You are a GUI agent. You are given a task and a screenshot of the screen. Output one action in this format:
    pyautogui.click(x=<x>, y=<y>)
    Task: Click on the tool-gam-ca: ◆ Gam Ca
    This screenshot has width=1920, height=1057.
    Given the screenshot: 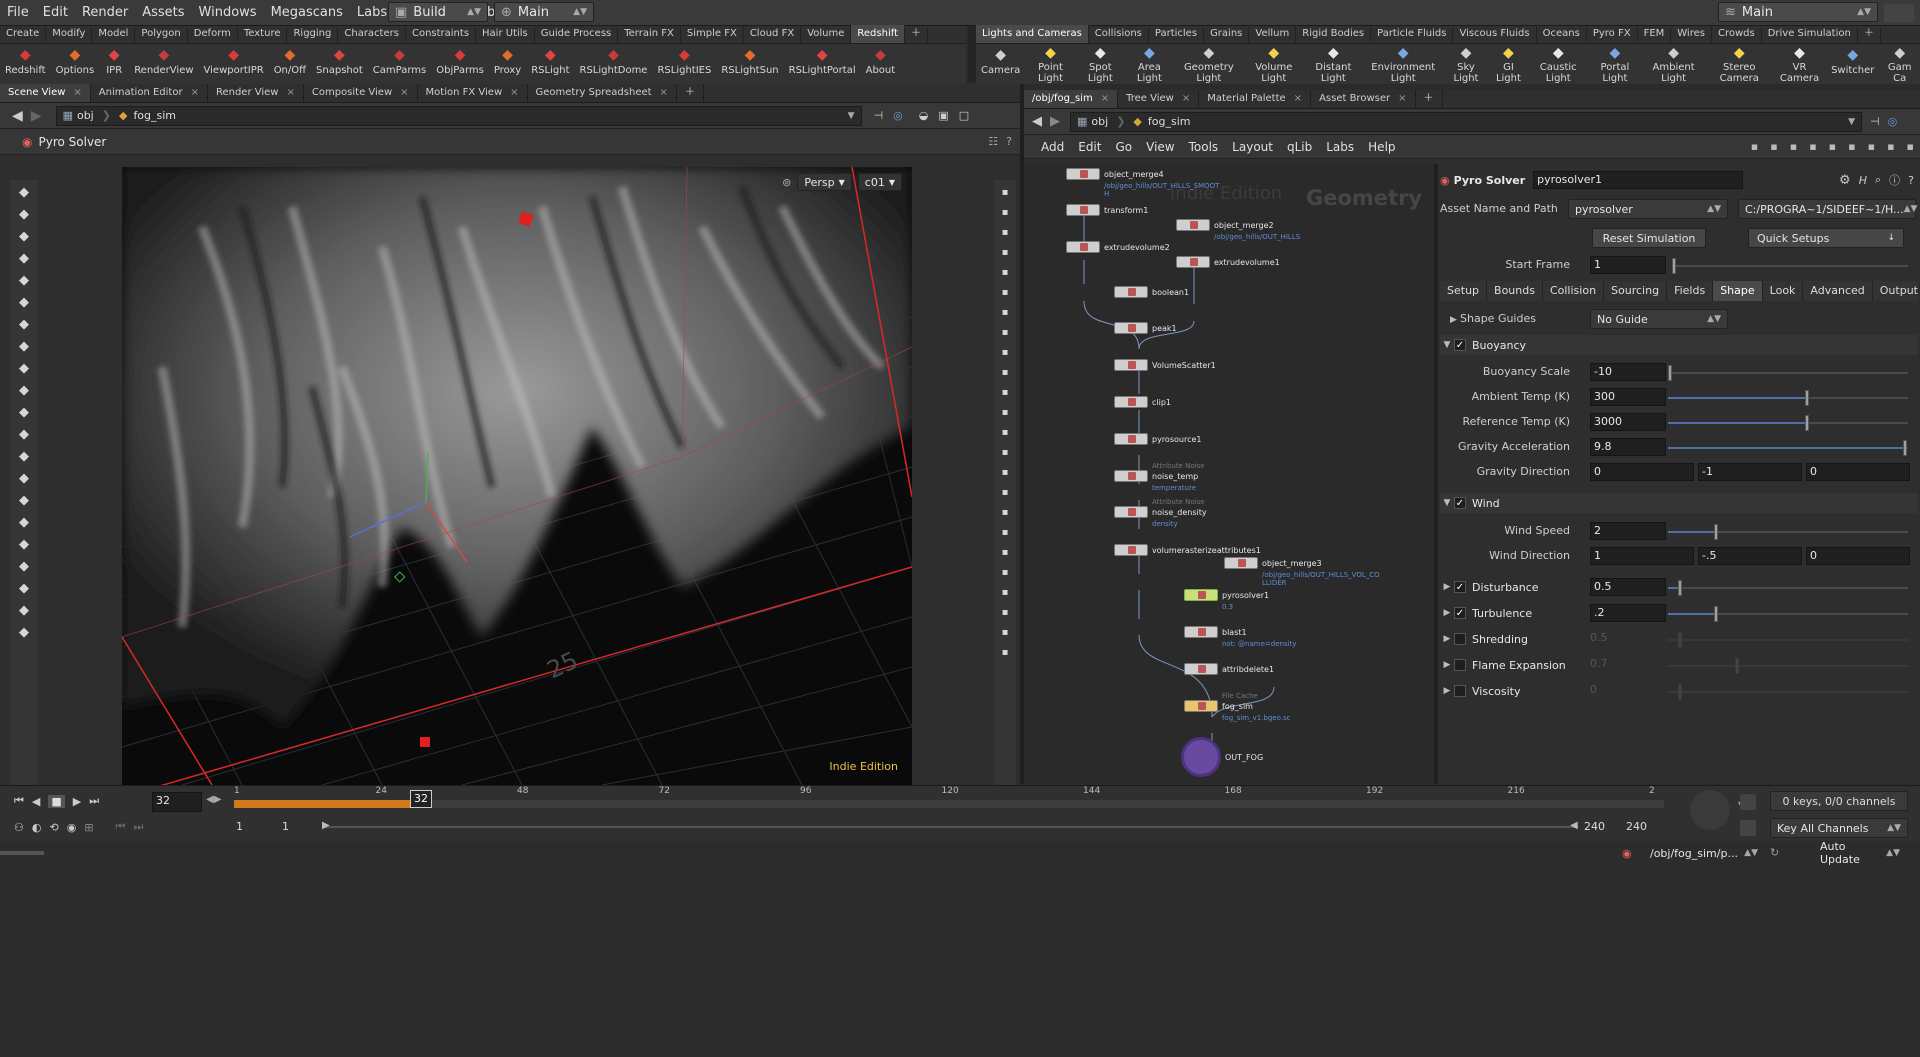 What is the action you would take?
    pyautogui.click(x=1899, y=64)
    